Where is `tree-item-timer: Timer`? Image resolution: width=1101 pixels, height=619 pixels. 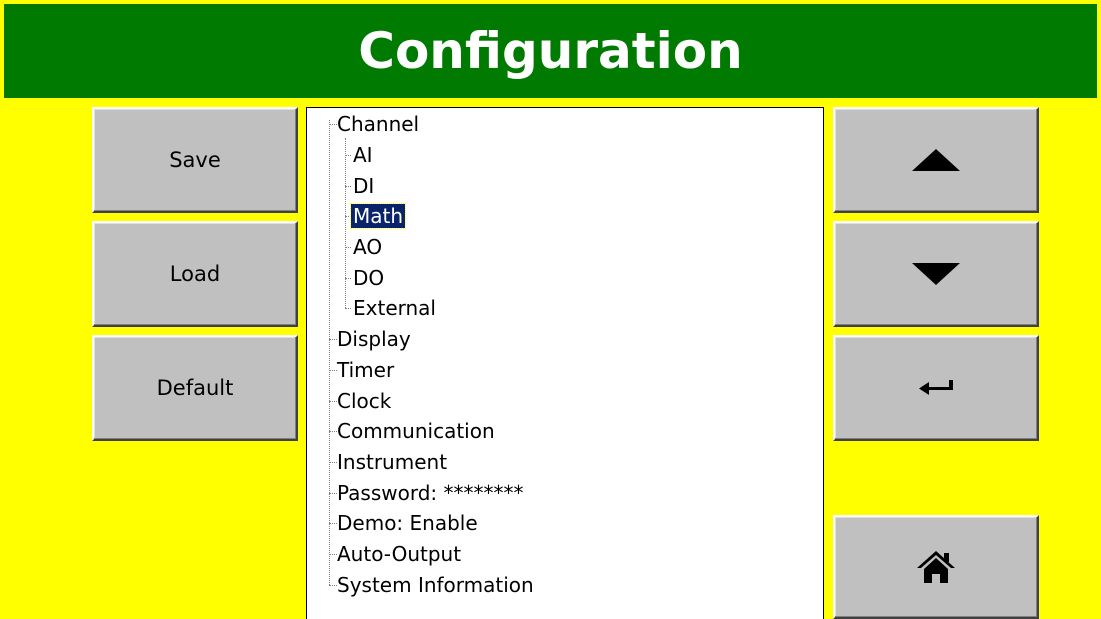 tree-item-timer: Timer is located at coordinates (365, 370).